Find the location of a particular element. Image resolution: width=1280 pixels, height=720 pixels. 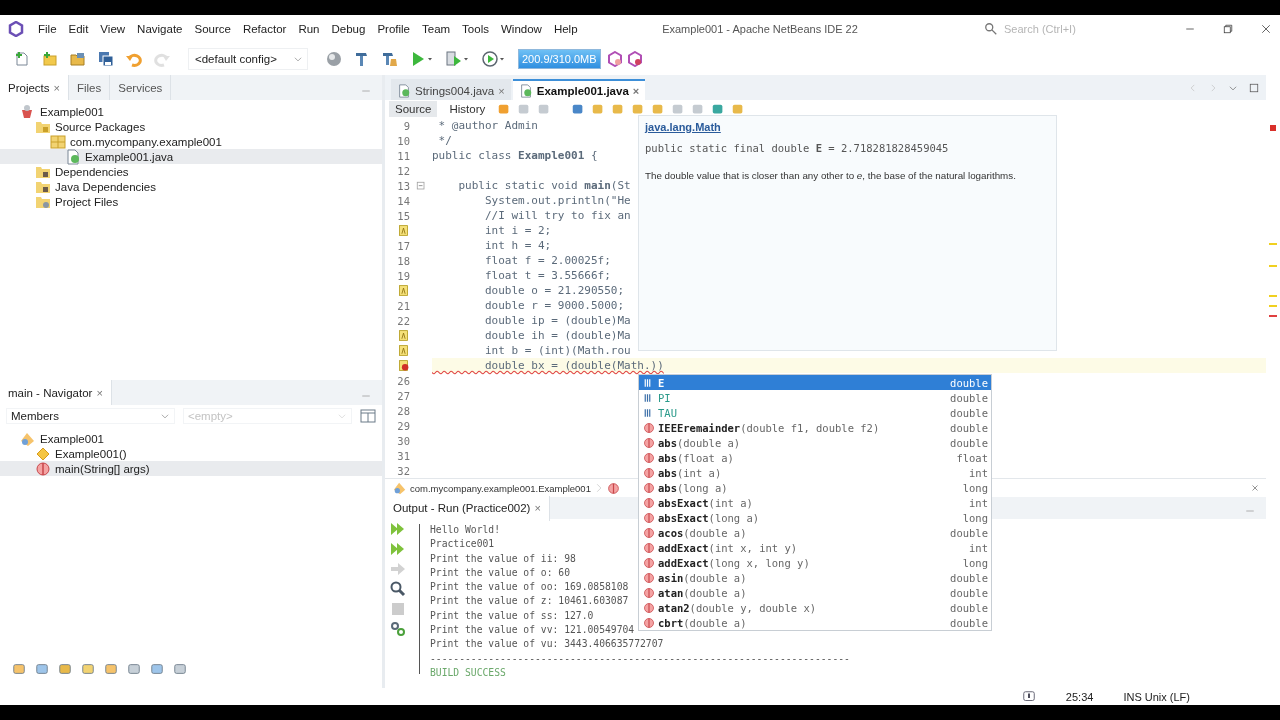

file-tab: Strings004.java × is located at coordinates (451, 89).